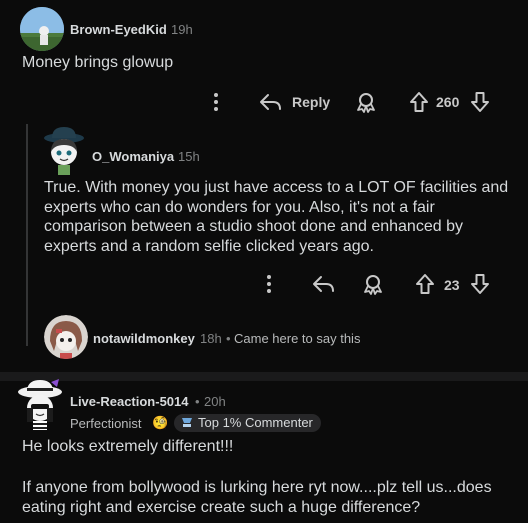 The width and height of the screenshot is (528, 523). What do you see at coordinates (255, 422) in the screenshot?
I see `badge-label: Top 1% Commenter` at bounding box center [255, 422].